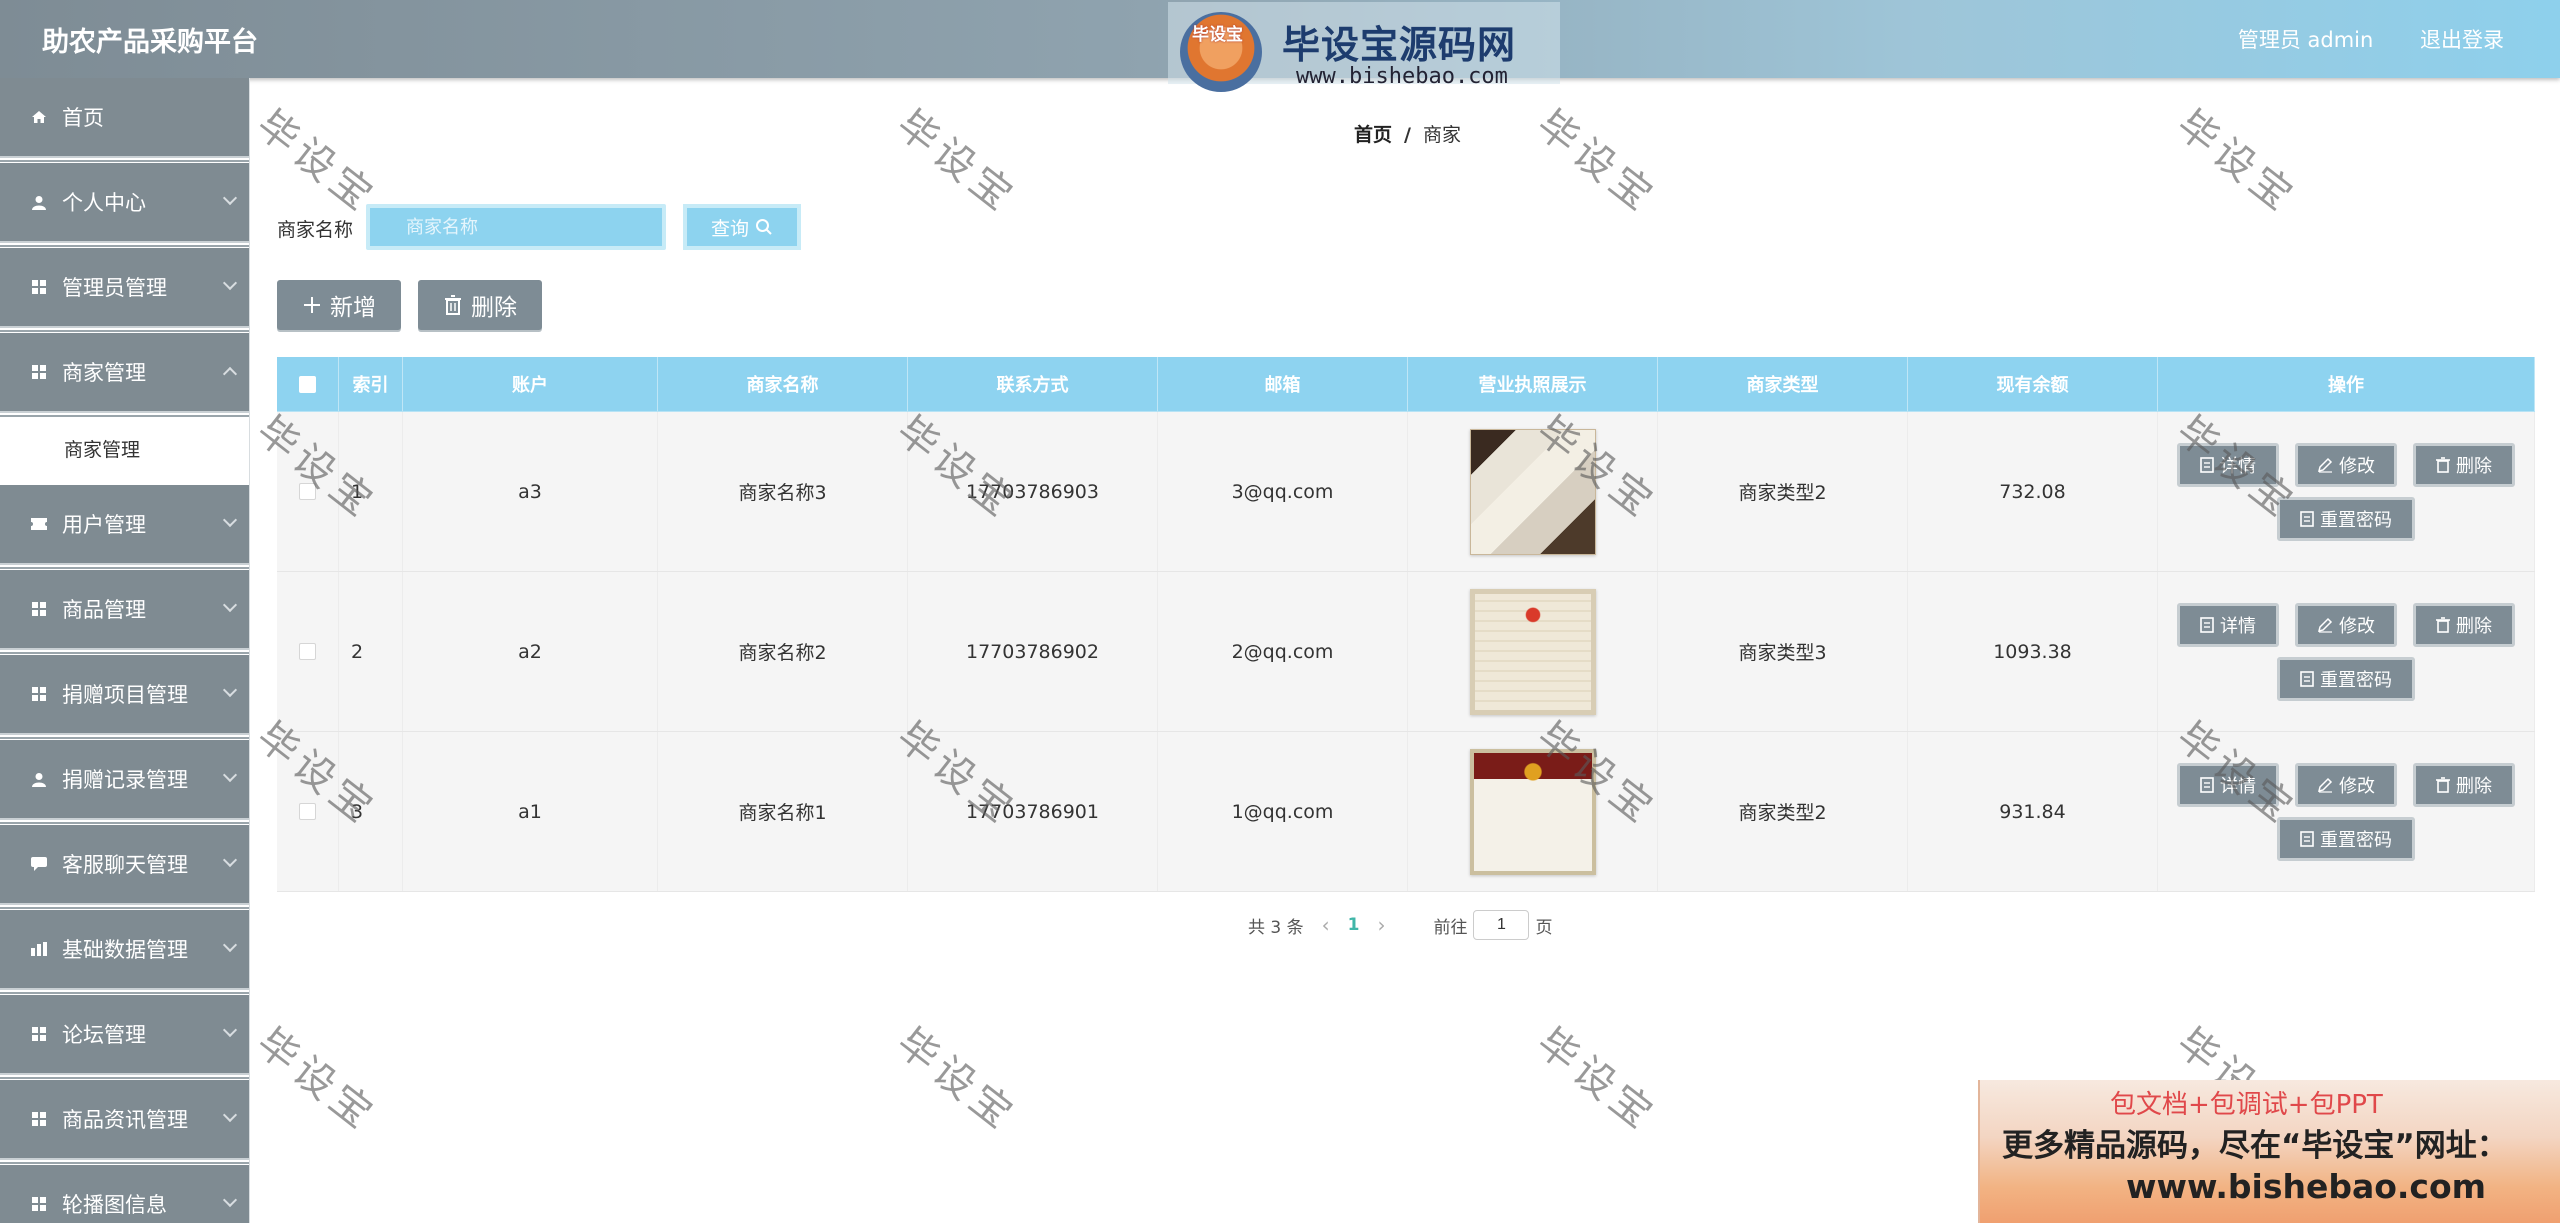  Describe the element at coordinates (124, 1119) in the screenshot. I see `sidebar-item-product-news: 商品资讯管理` at that location.